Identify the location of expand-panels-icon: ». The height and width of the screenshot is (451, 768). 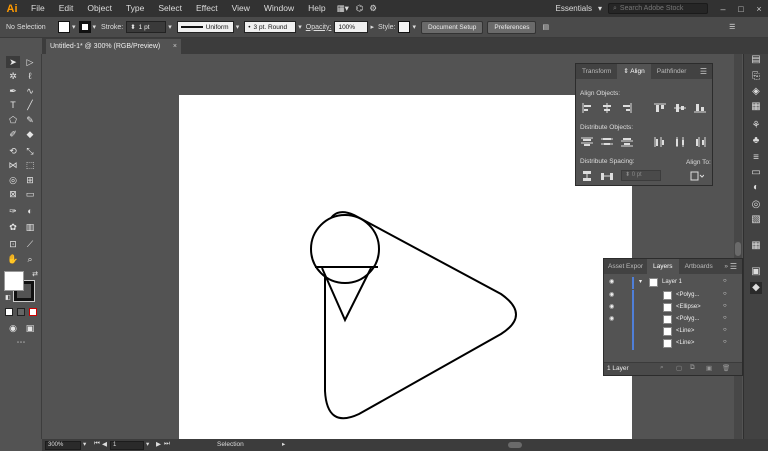
(726, 266).